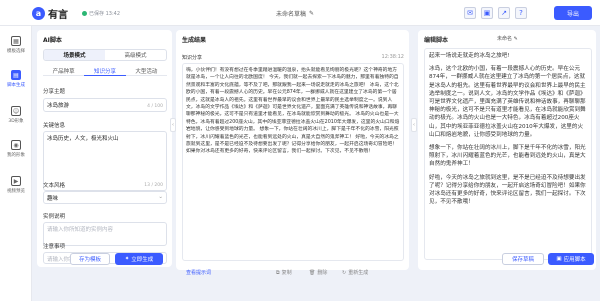 The image size is (600, 301). Describe the element at coordinates (504, 13) in the screenshot. I see `share-icon: ↗` at that location.